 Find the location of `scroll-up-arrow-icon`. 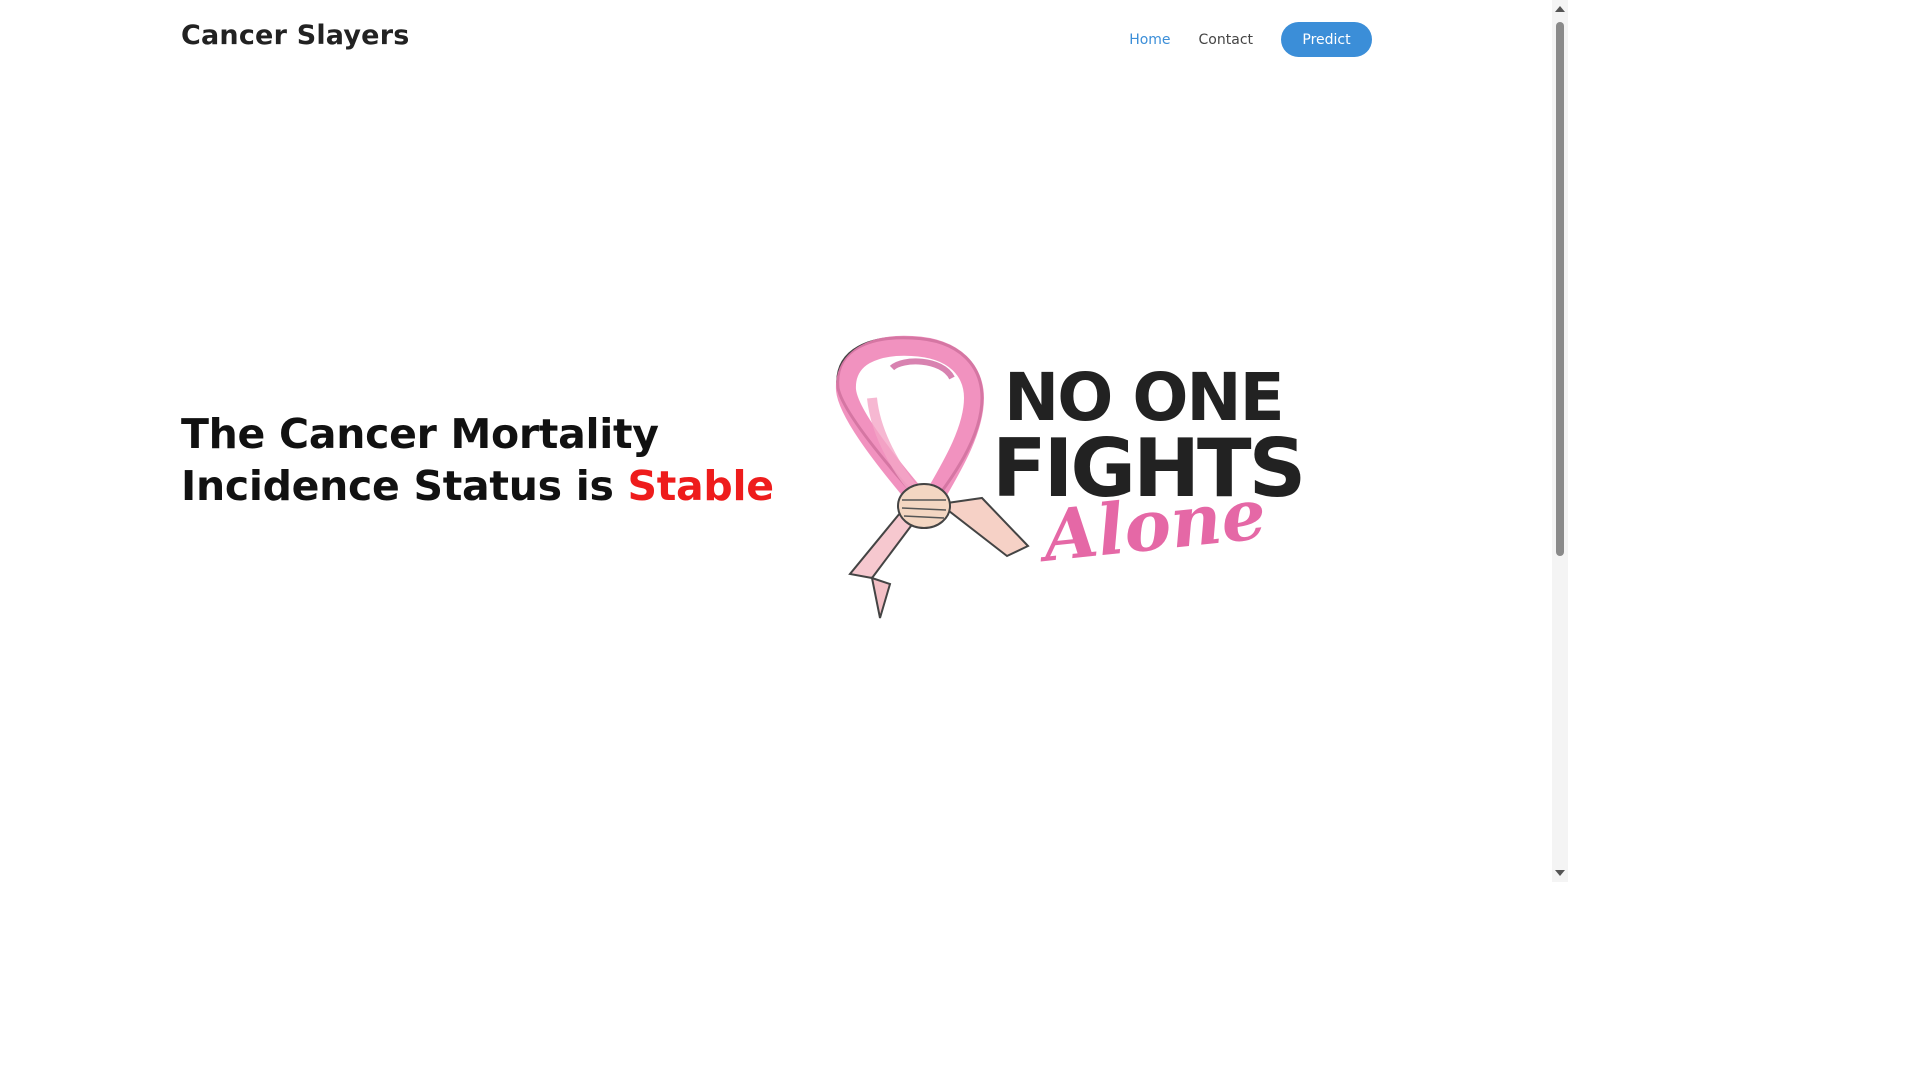

scroll-up-arrow-icon is located at coordinates (1560, 9).